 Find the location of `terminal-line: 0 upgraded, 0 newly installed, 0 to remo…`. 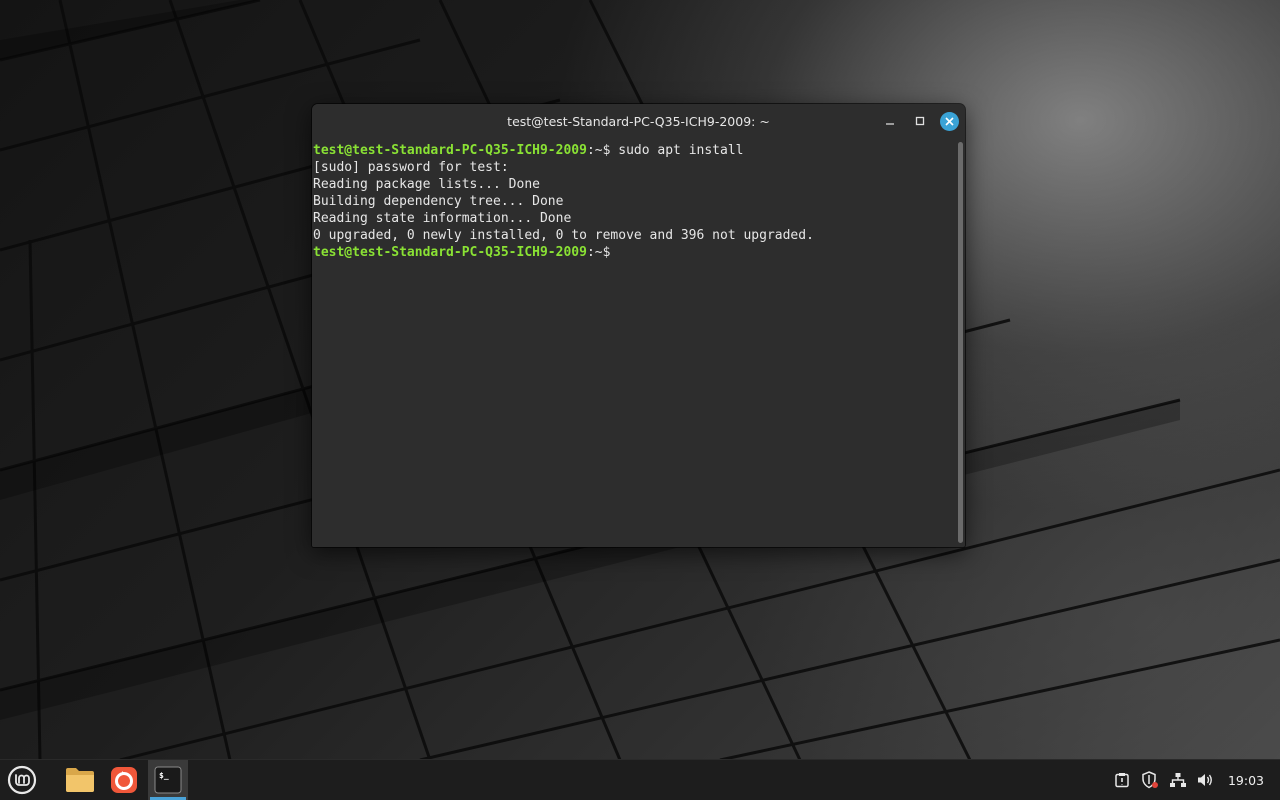

terminal-line: 0 upgraded, 0 newly installed, 0 to remo… is located at coordinates (563, 235).